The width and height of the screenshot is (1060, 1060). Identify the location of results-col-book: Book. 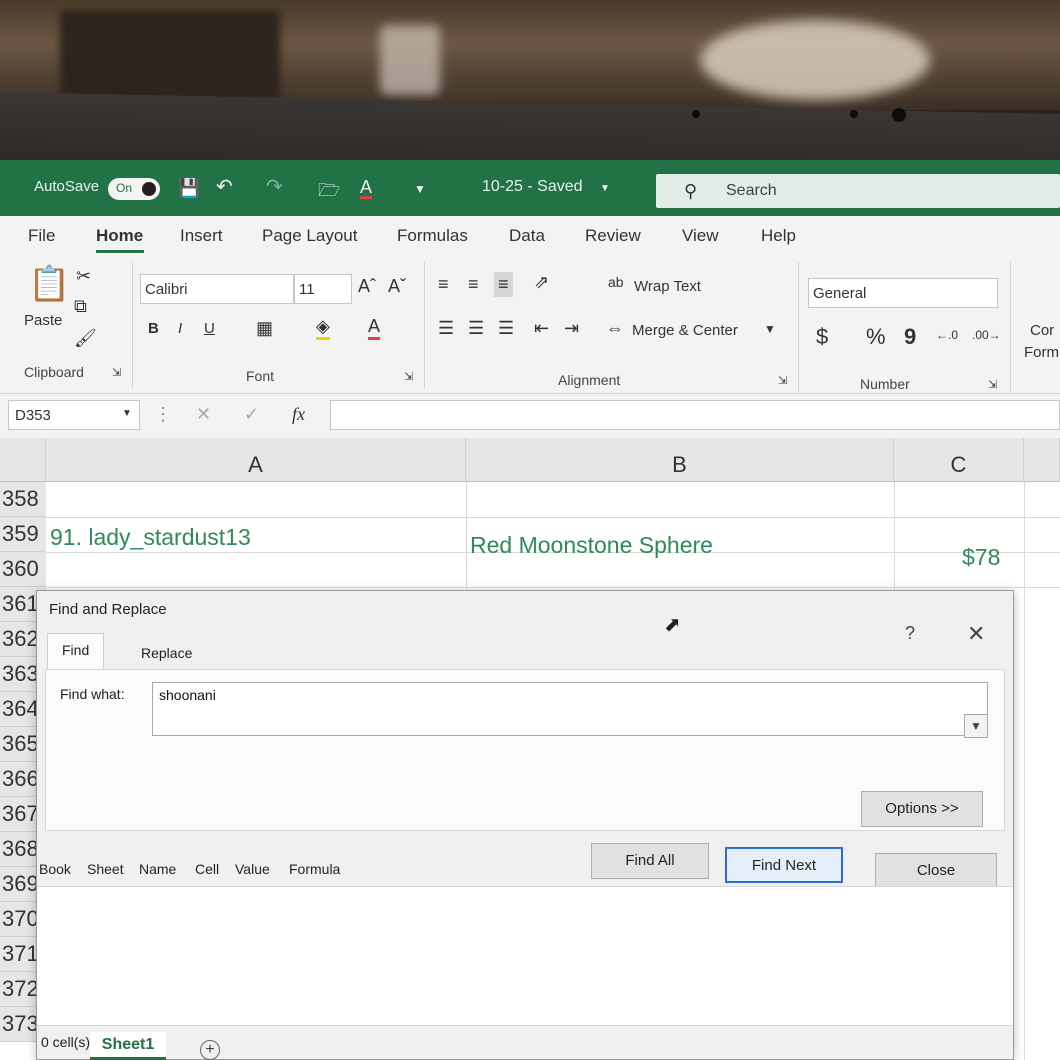
(55, 869).